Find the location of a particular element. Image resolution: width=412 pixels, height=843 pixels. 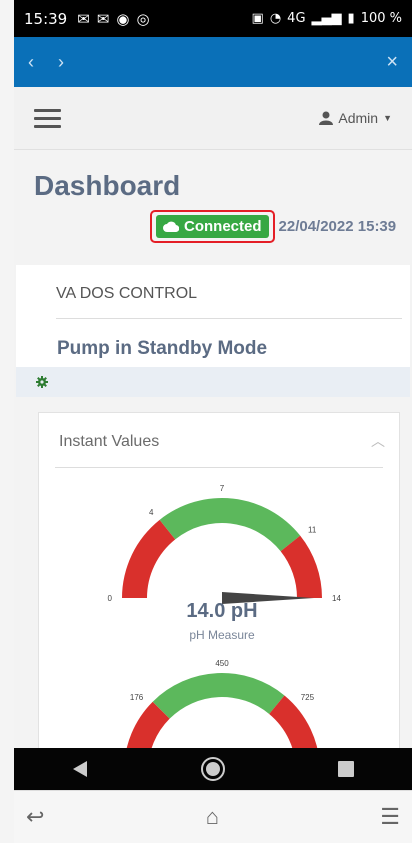

notification-icons: ✉ ✉ ◉ ◎ is located at coordinates (113, 19).